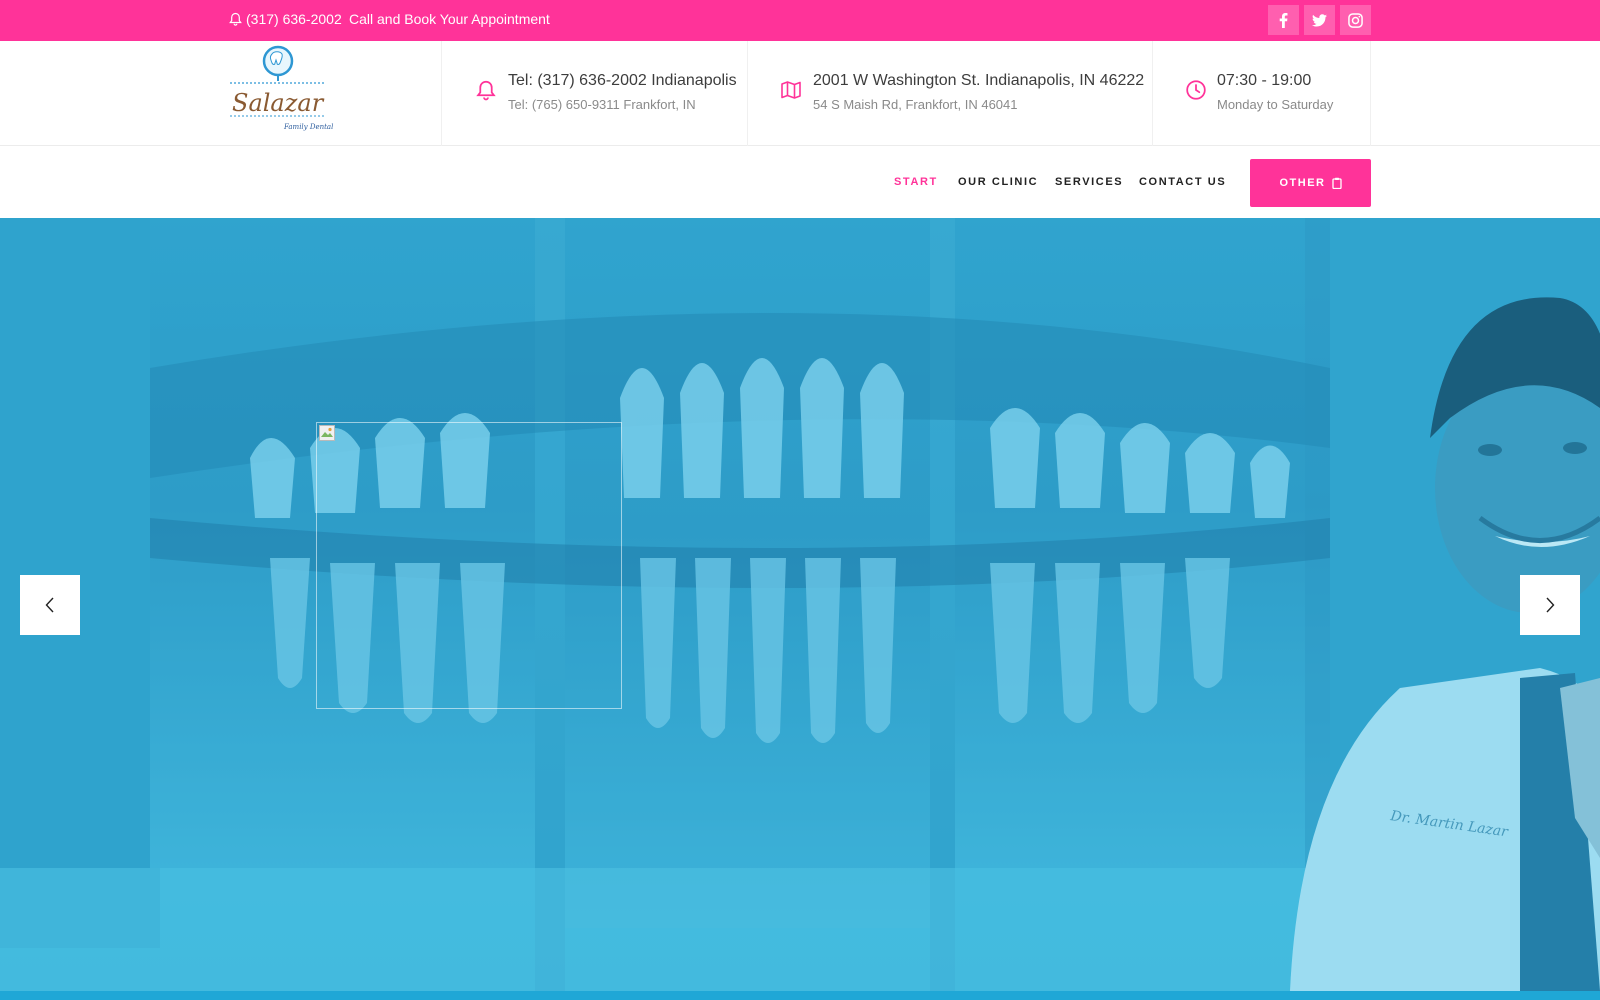  What do you see at coordinates (281, 88) in the screenshot?
I see `logo-image: Salazar Family Dental` at bounding box center [281, 88].